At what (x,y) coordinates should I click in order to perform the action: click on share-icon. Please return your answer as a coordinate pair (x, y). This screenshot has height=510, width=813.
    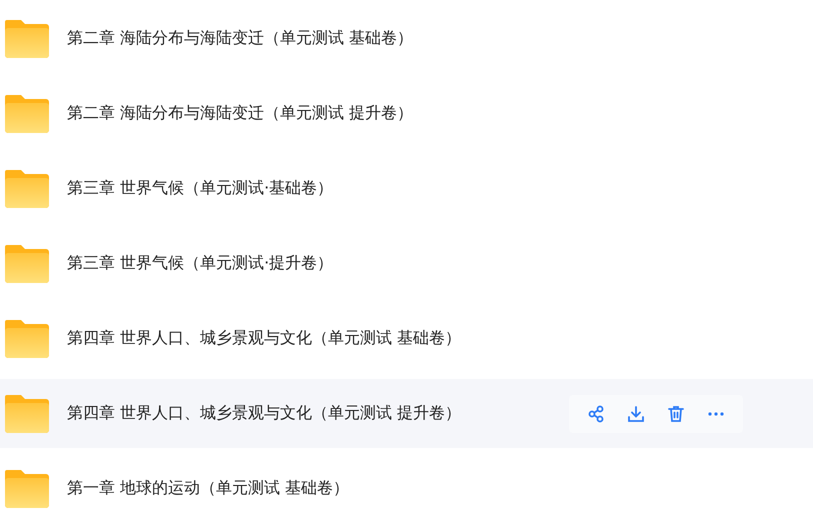
    Looking at the image, I should click on (596, 413).